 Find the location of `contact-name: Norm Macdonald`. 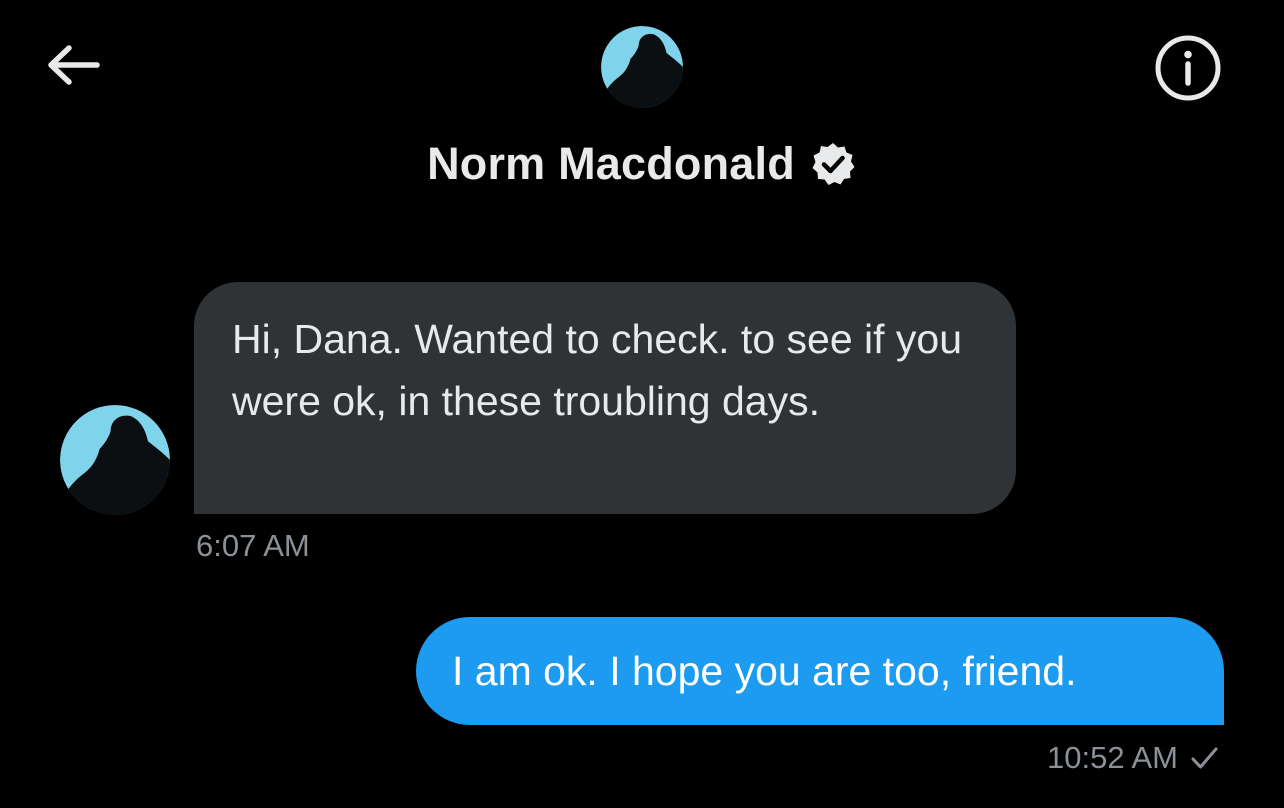

contact-name: Norm Macdonald is located at coordinates (611, 164).